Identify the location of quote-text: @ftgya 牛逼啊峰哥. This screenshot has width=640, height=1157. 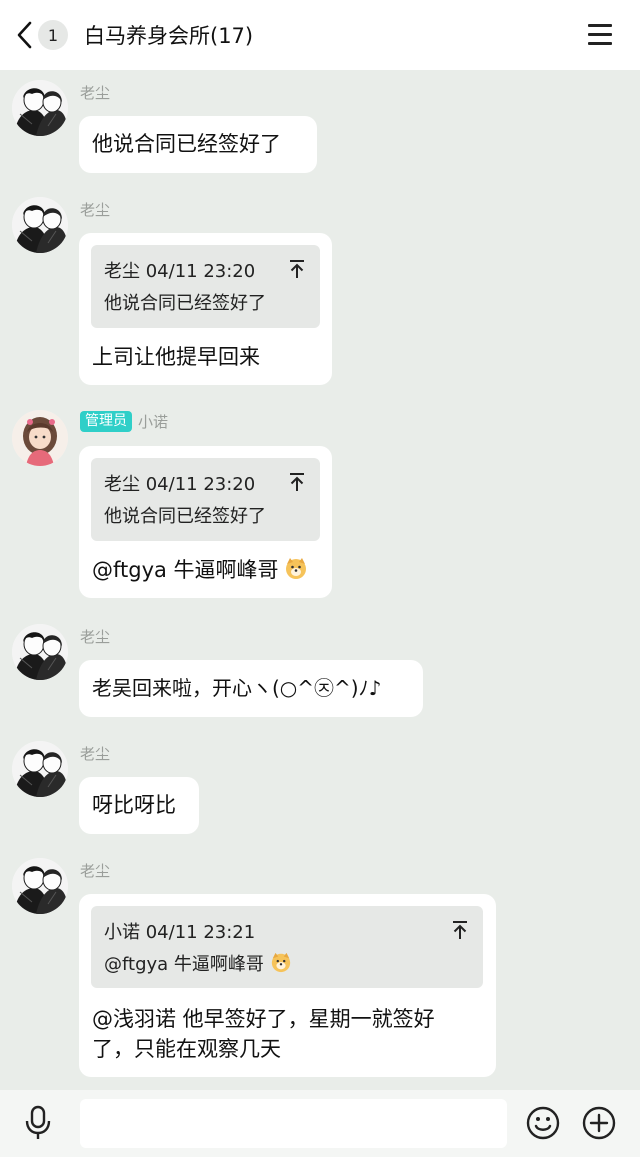
(184, 964).